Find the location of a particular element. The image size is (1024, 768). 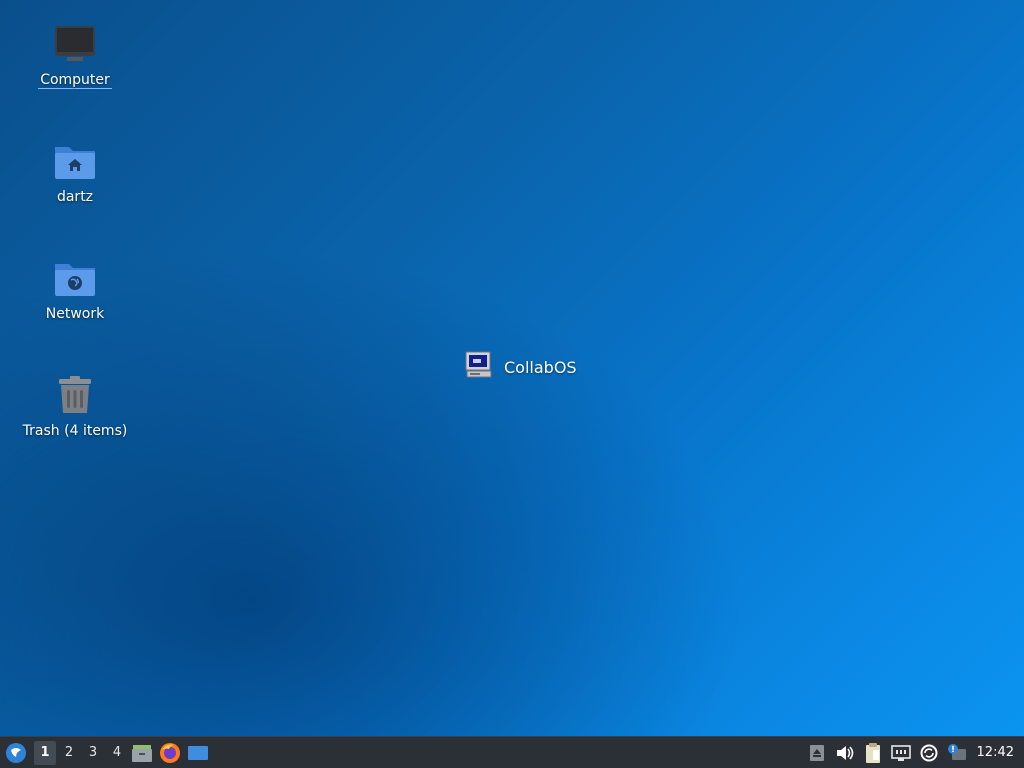

workspace-1-button: 1 is located at coordinates (45, 752).